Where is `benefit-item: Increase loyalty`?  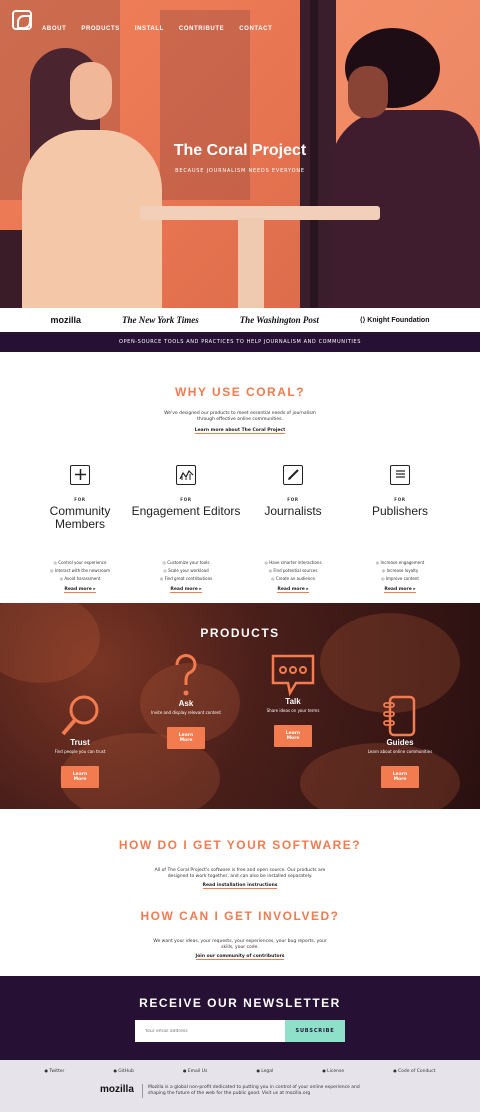 benefit-item: Increase loyalty is located at coordinates (400, 571).